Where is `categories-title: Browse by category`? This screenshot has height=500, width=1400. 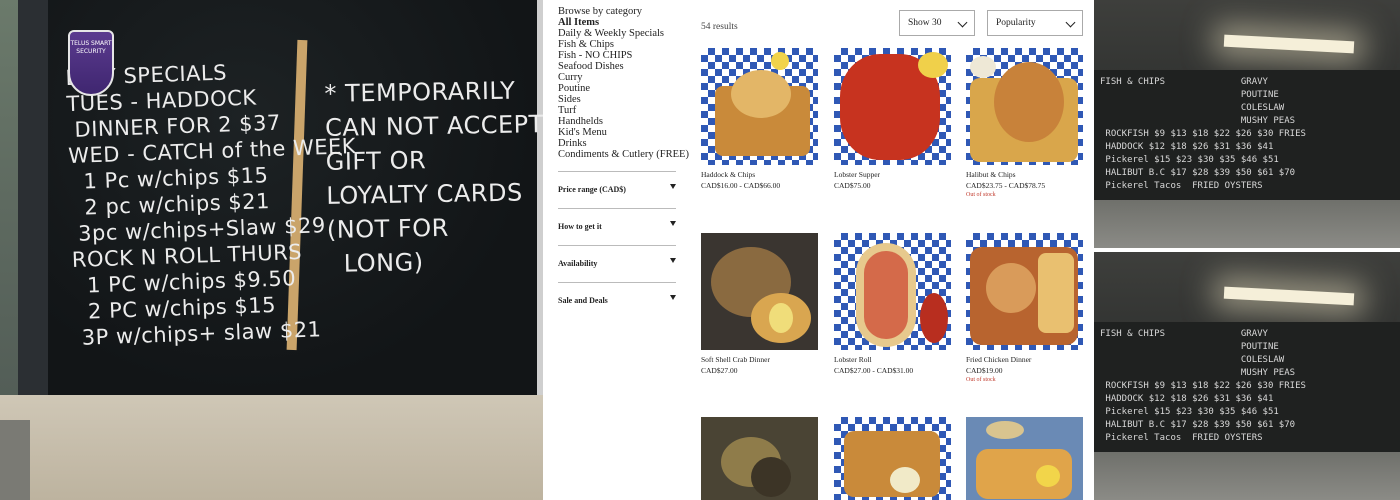 categories-title: Browse by category is located at coordinates (600, 11).